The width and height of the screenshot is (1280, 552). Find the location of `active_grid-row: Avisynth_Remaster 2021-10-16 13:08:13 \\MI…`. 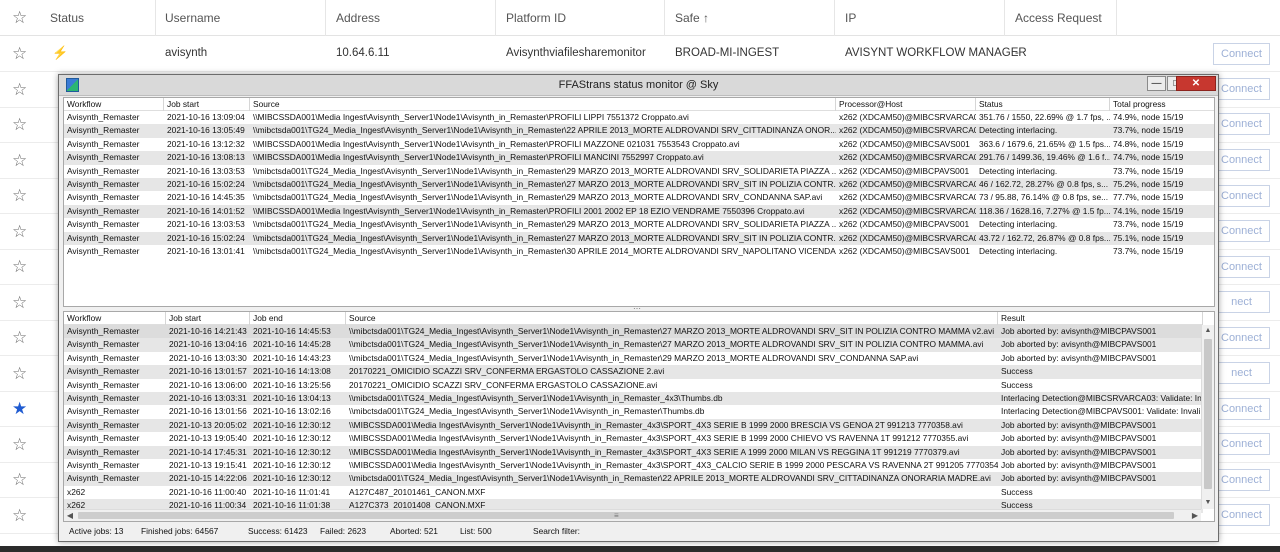

active_grid-row: Avisynth_Remaster 2021-10-16 13:08:13 \\MI… is located at coordinates (639, 158).